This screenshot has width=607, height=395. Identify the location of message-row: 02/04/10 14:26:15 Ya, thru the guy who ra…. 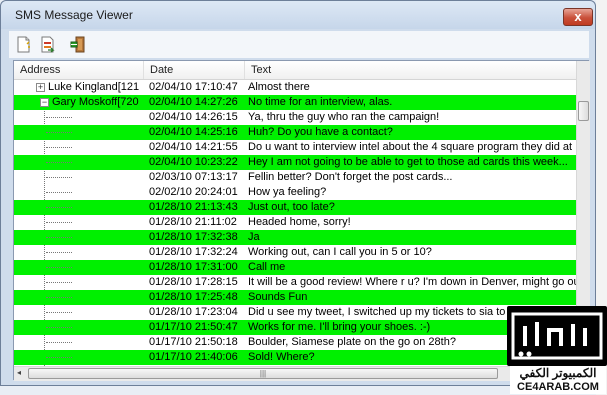
(295, 117).